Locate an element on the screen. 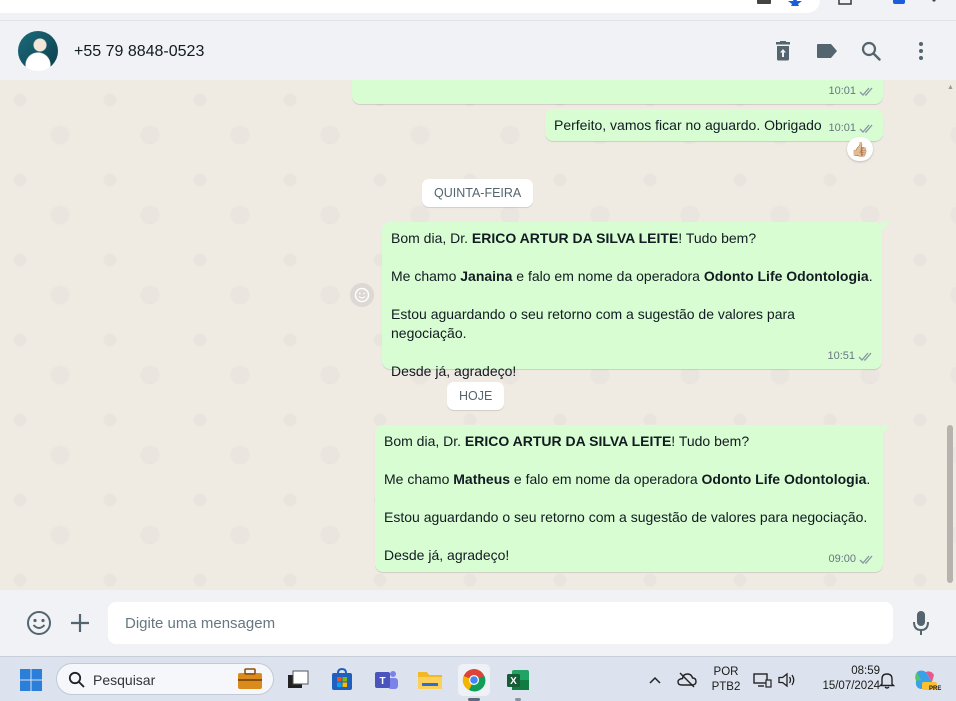  message-meta: 09:00 is located at coordinates (851, 559).